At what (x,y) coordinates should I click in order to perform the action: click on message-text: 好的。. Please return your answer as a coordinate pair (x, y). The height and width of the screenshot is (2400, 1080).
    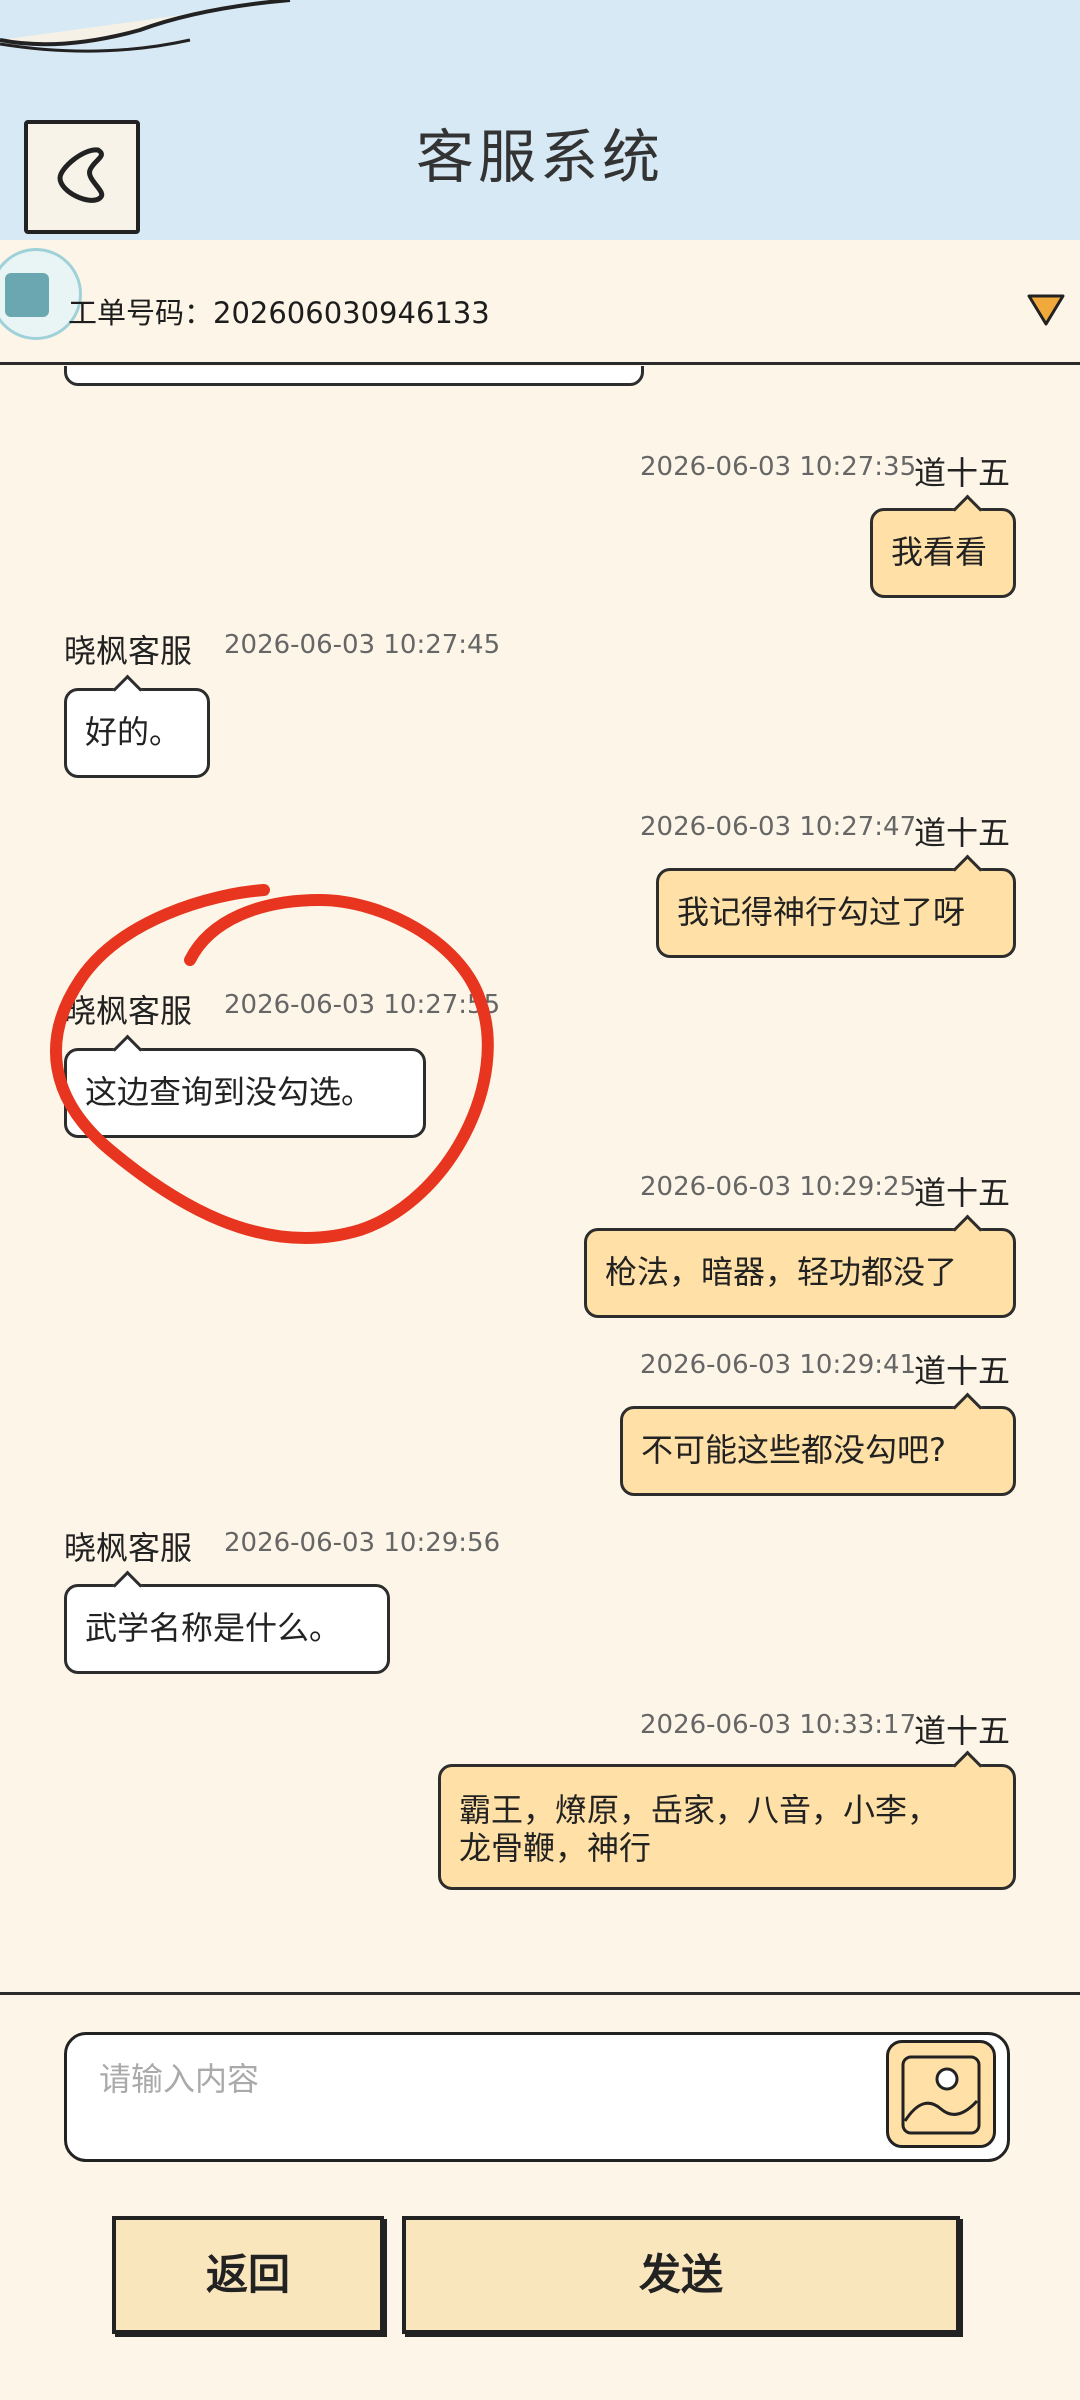
    Looking at the image, I should click on (133, 732).